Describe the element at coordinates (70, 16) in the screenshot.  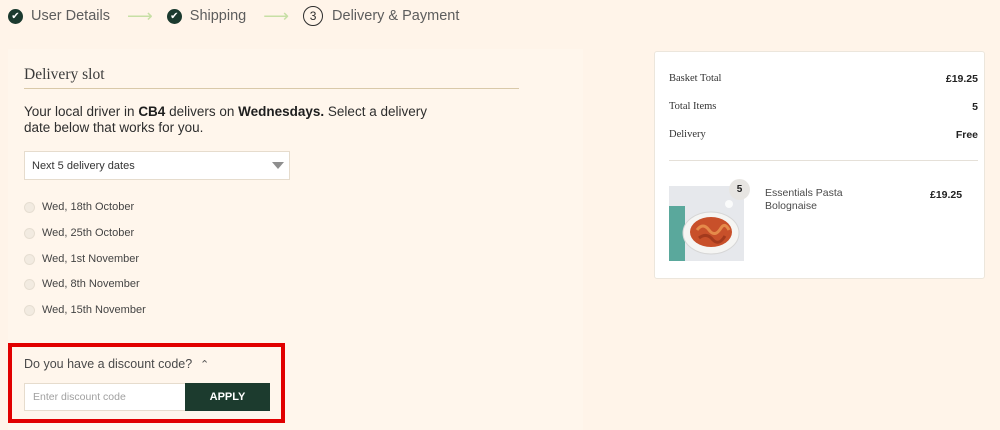
I see `step-label: User Details` at that location.